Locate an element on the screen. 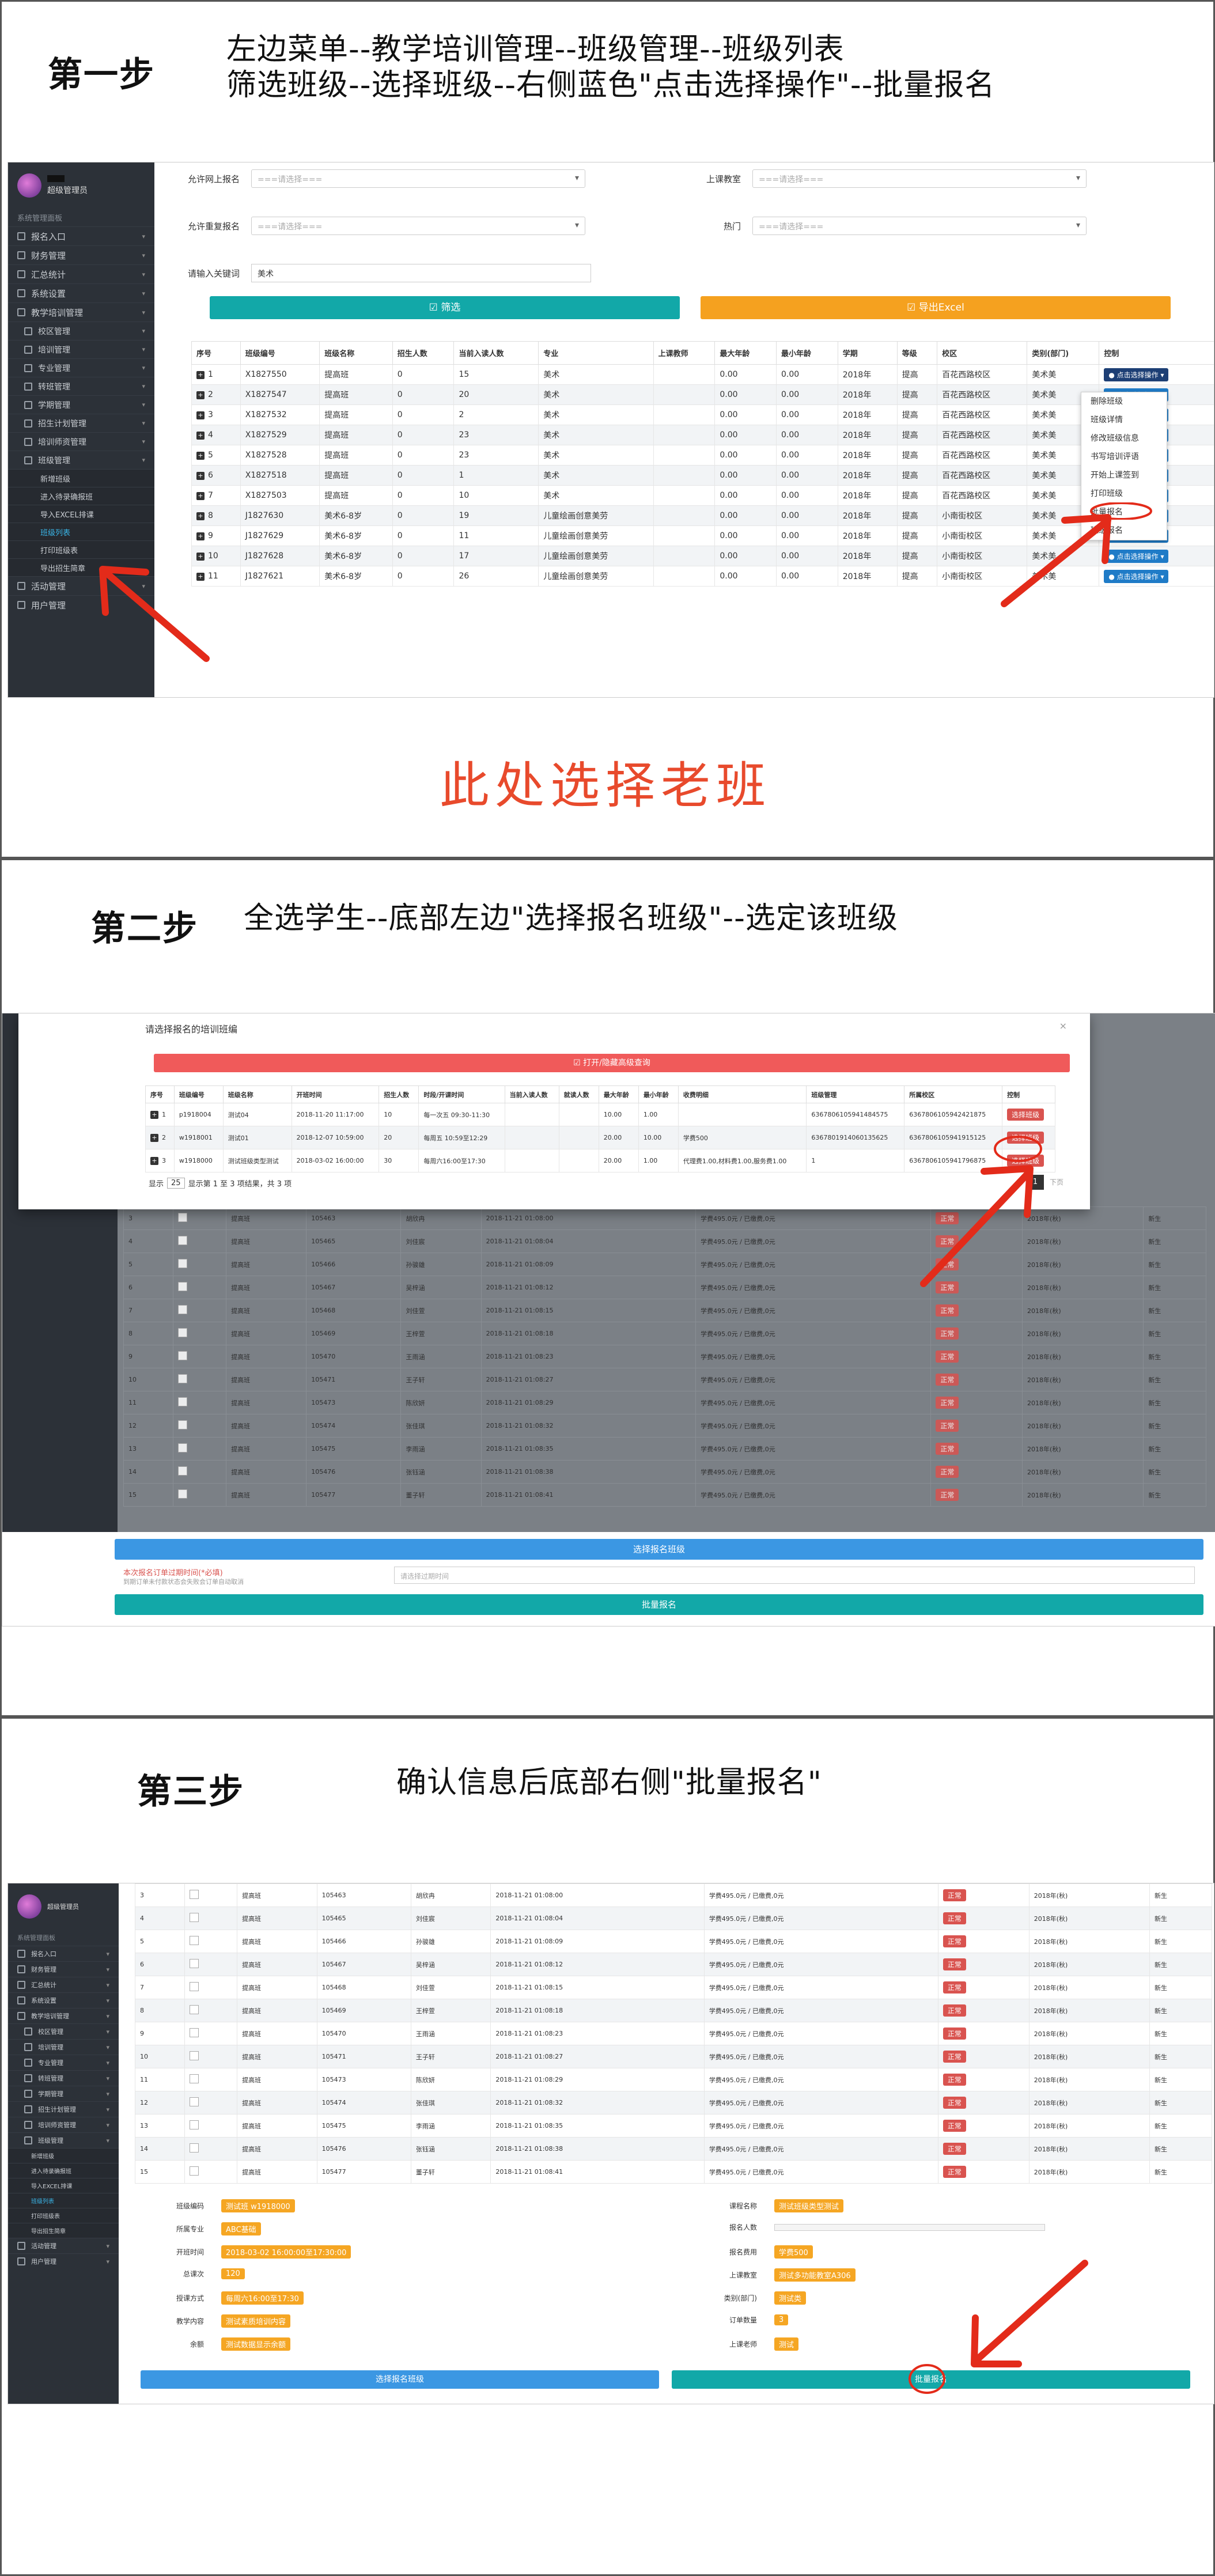 The image size is (1215, 2576). table-header-cell: 所属校区 is located at coordinates (953, 1094).